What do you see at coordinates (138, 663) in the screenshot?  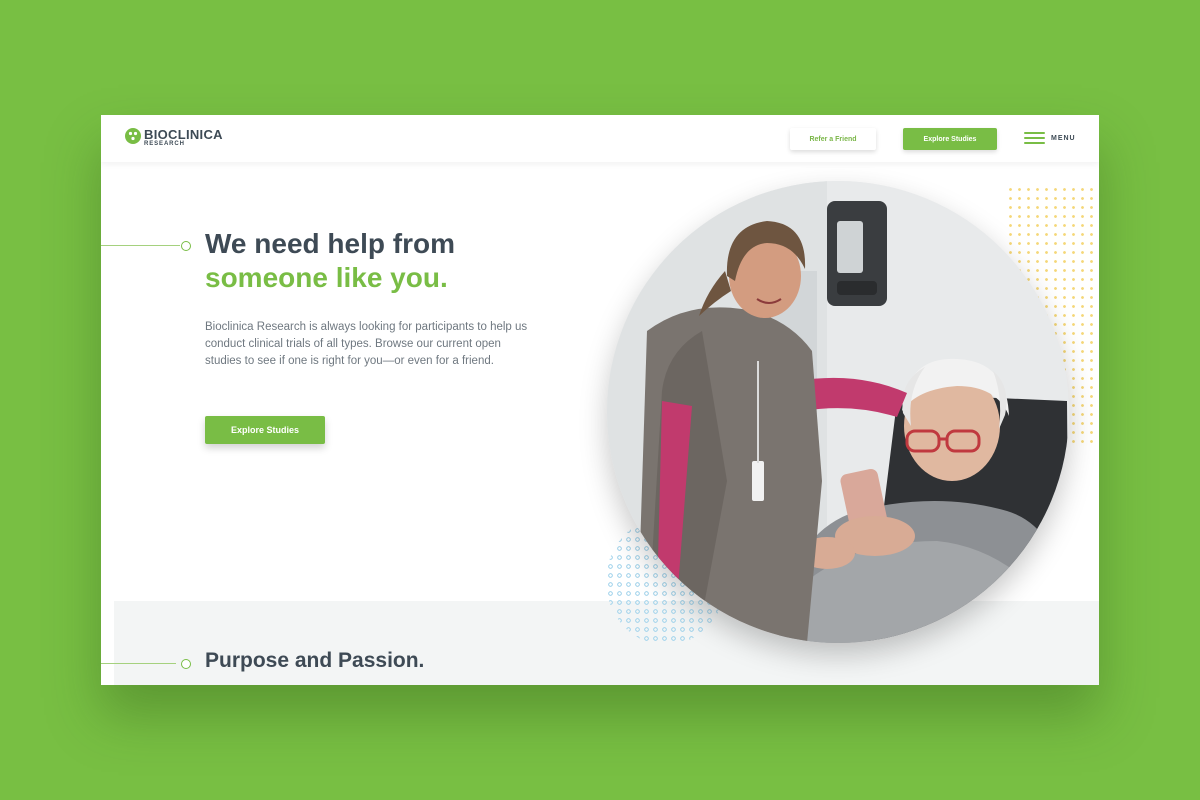 I see `section-accent-line` at bounding box center [138, 663].